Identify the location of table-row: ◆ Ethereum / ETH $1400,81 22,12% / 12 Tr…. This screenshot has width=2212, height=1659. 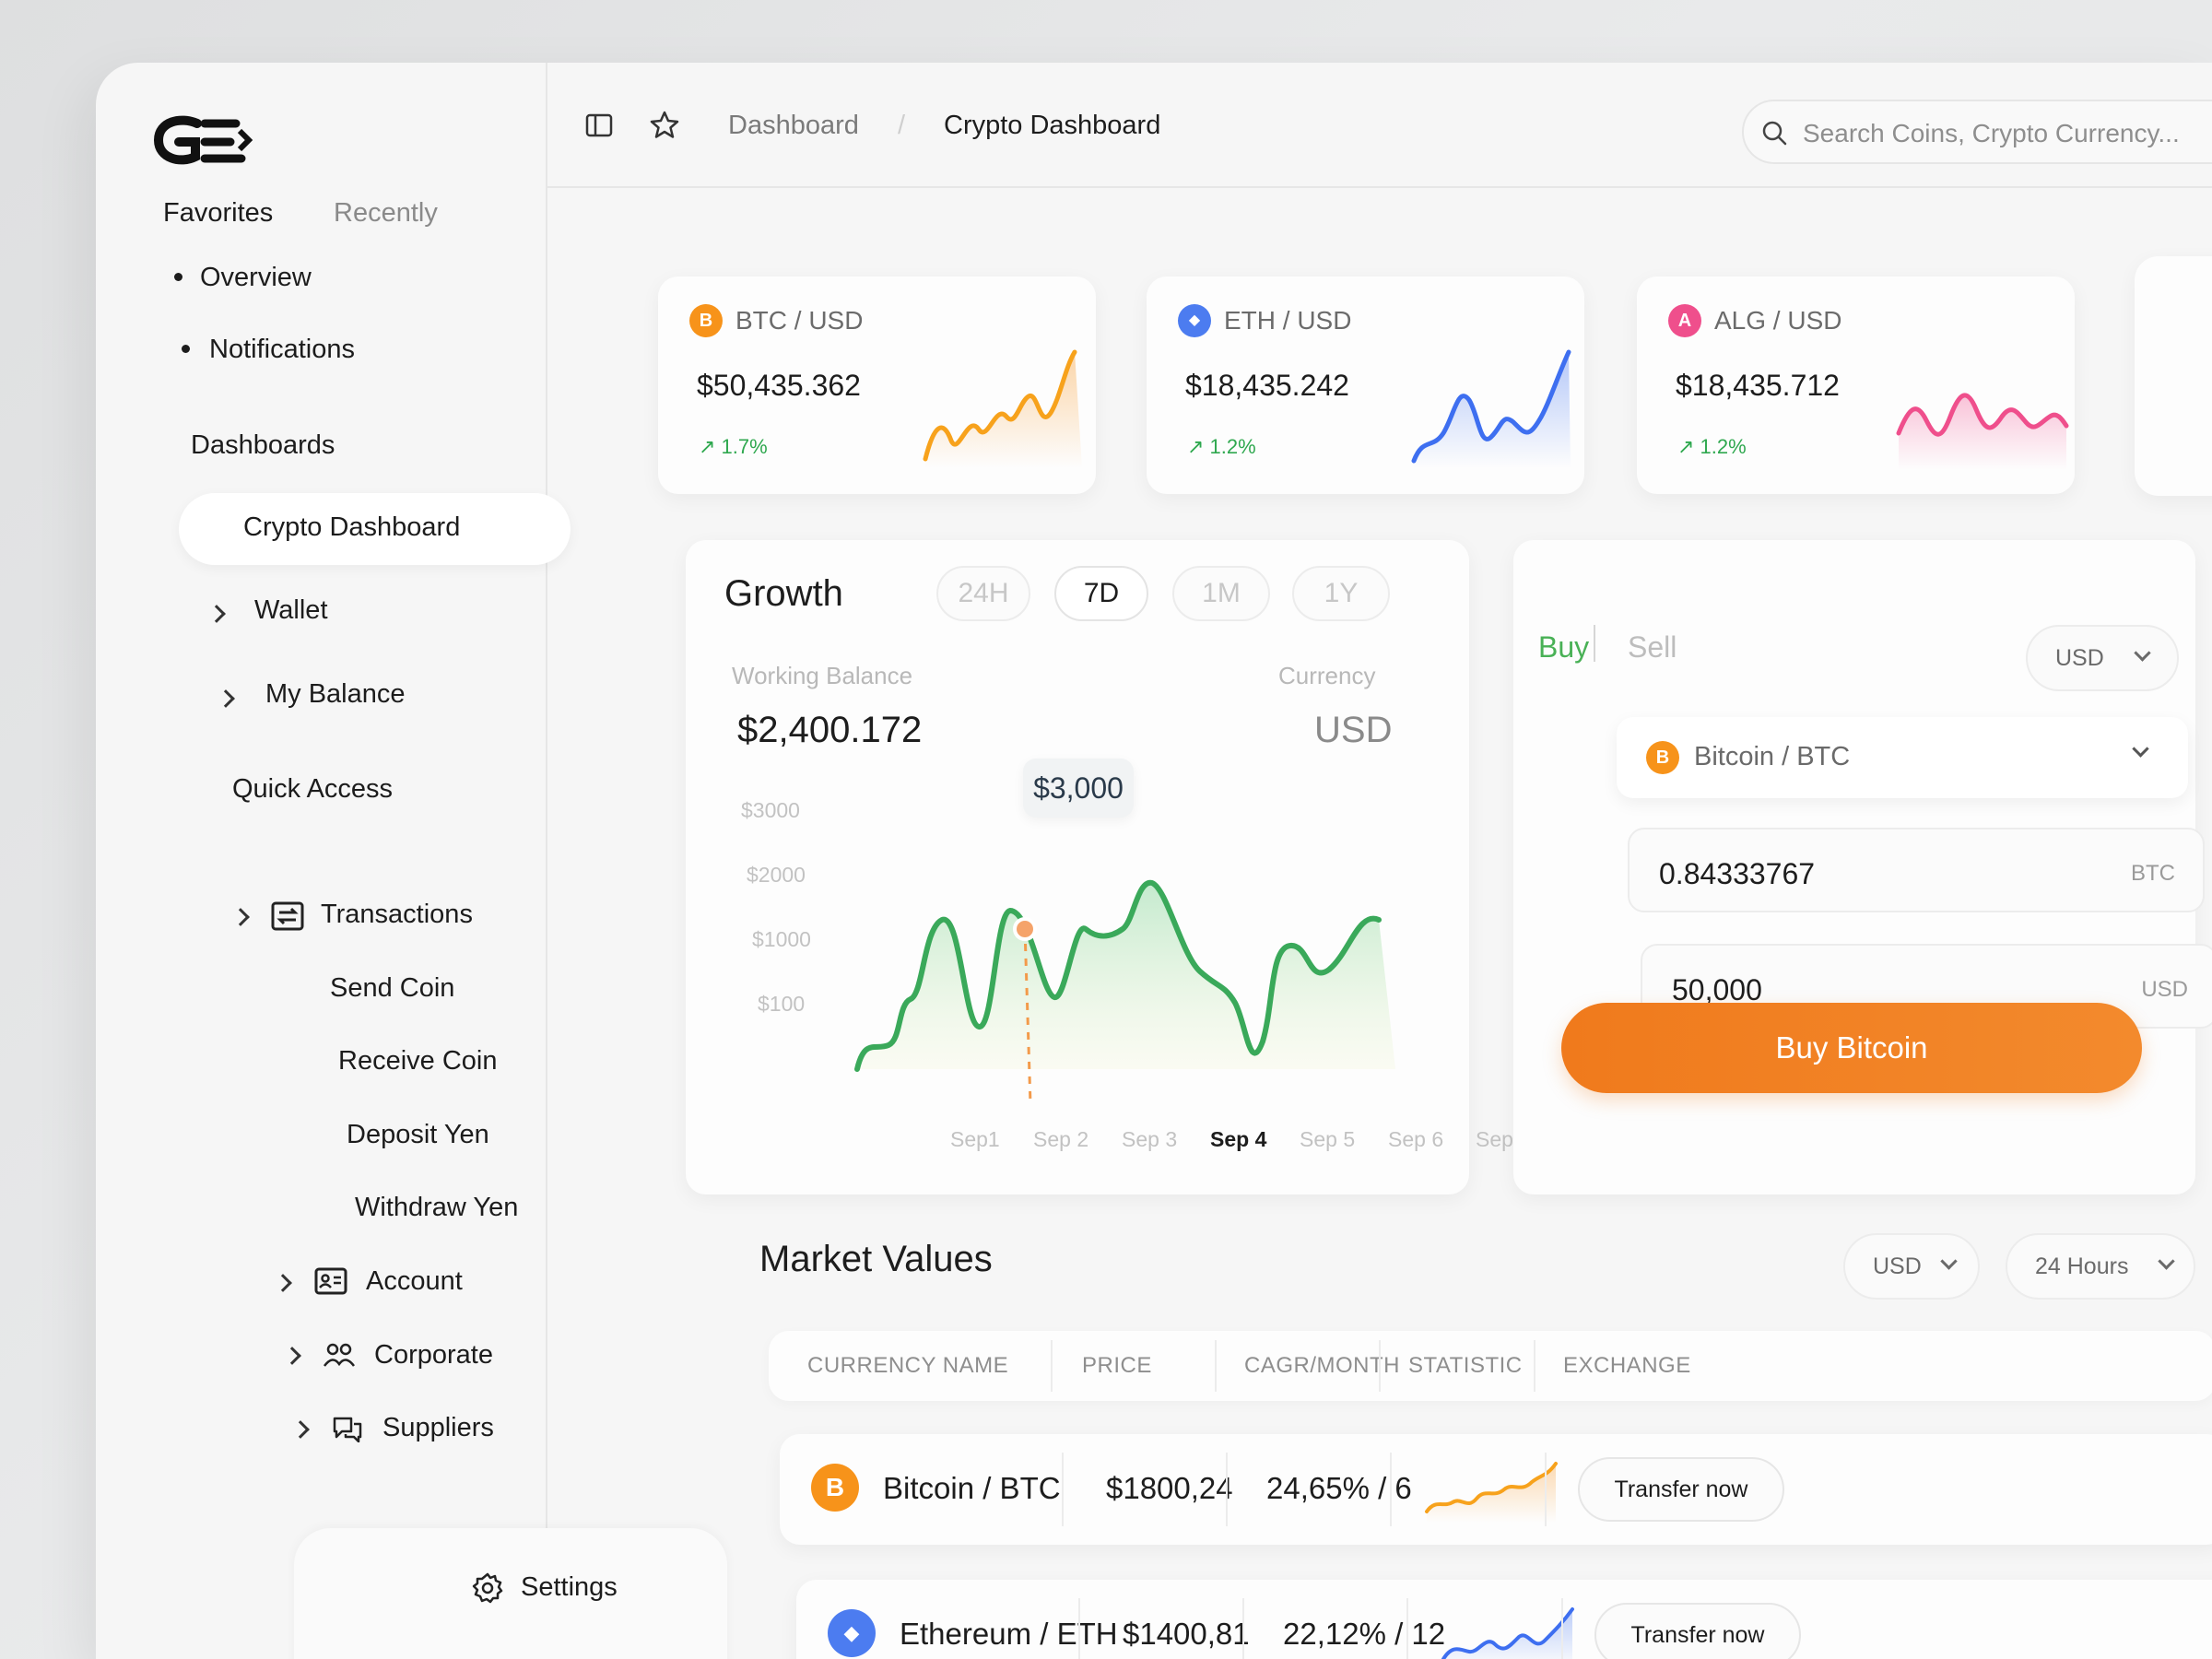
(1504, 1619).